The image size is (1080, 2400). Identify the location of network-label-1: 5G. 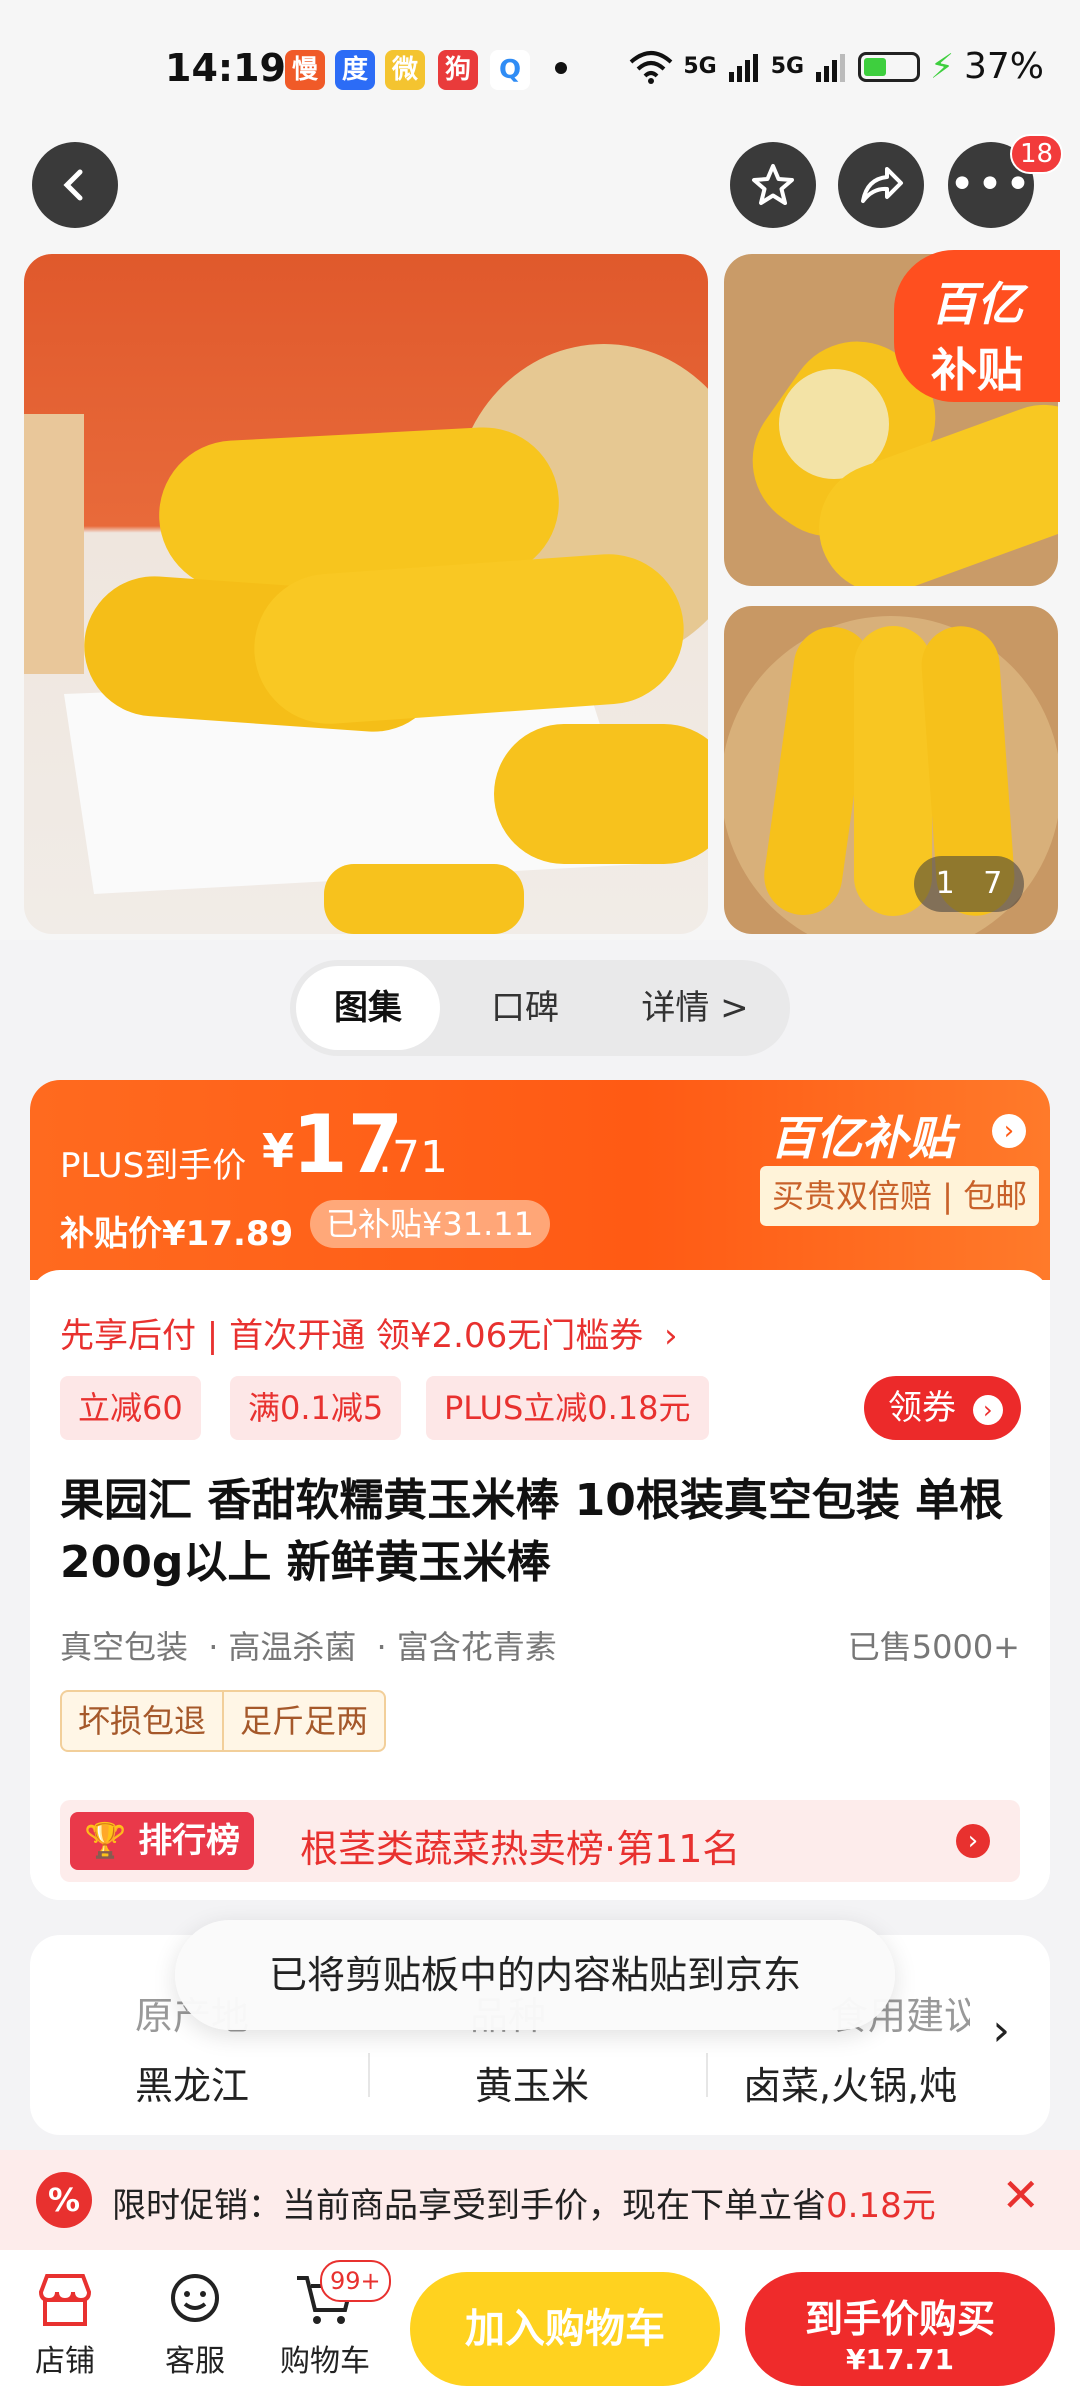
(700, 66).